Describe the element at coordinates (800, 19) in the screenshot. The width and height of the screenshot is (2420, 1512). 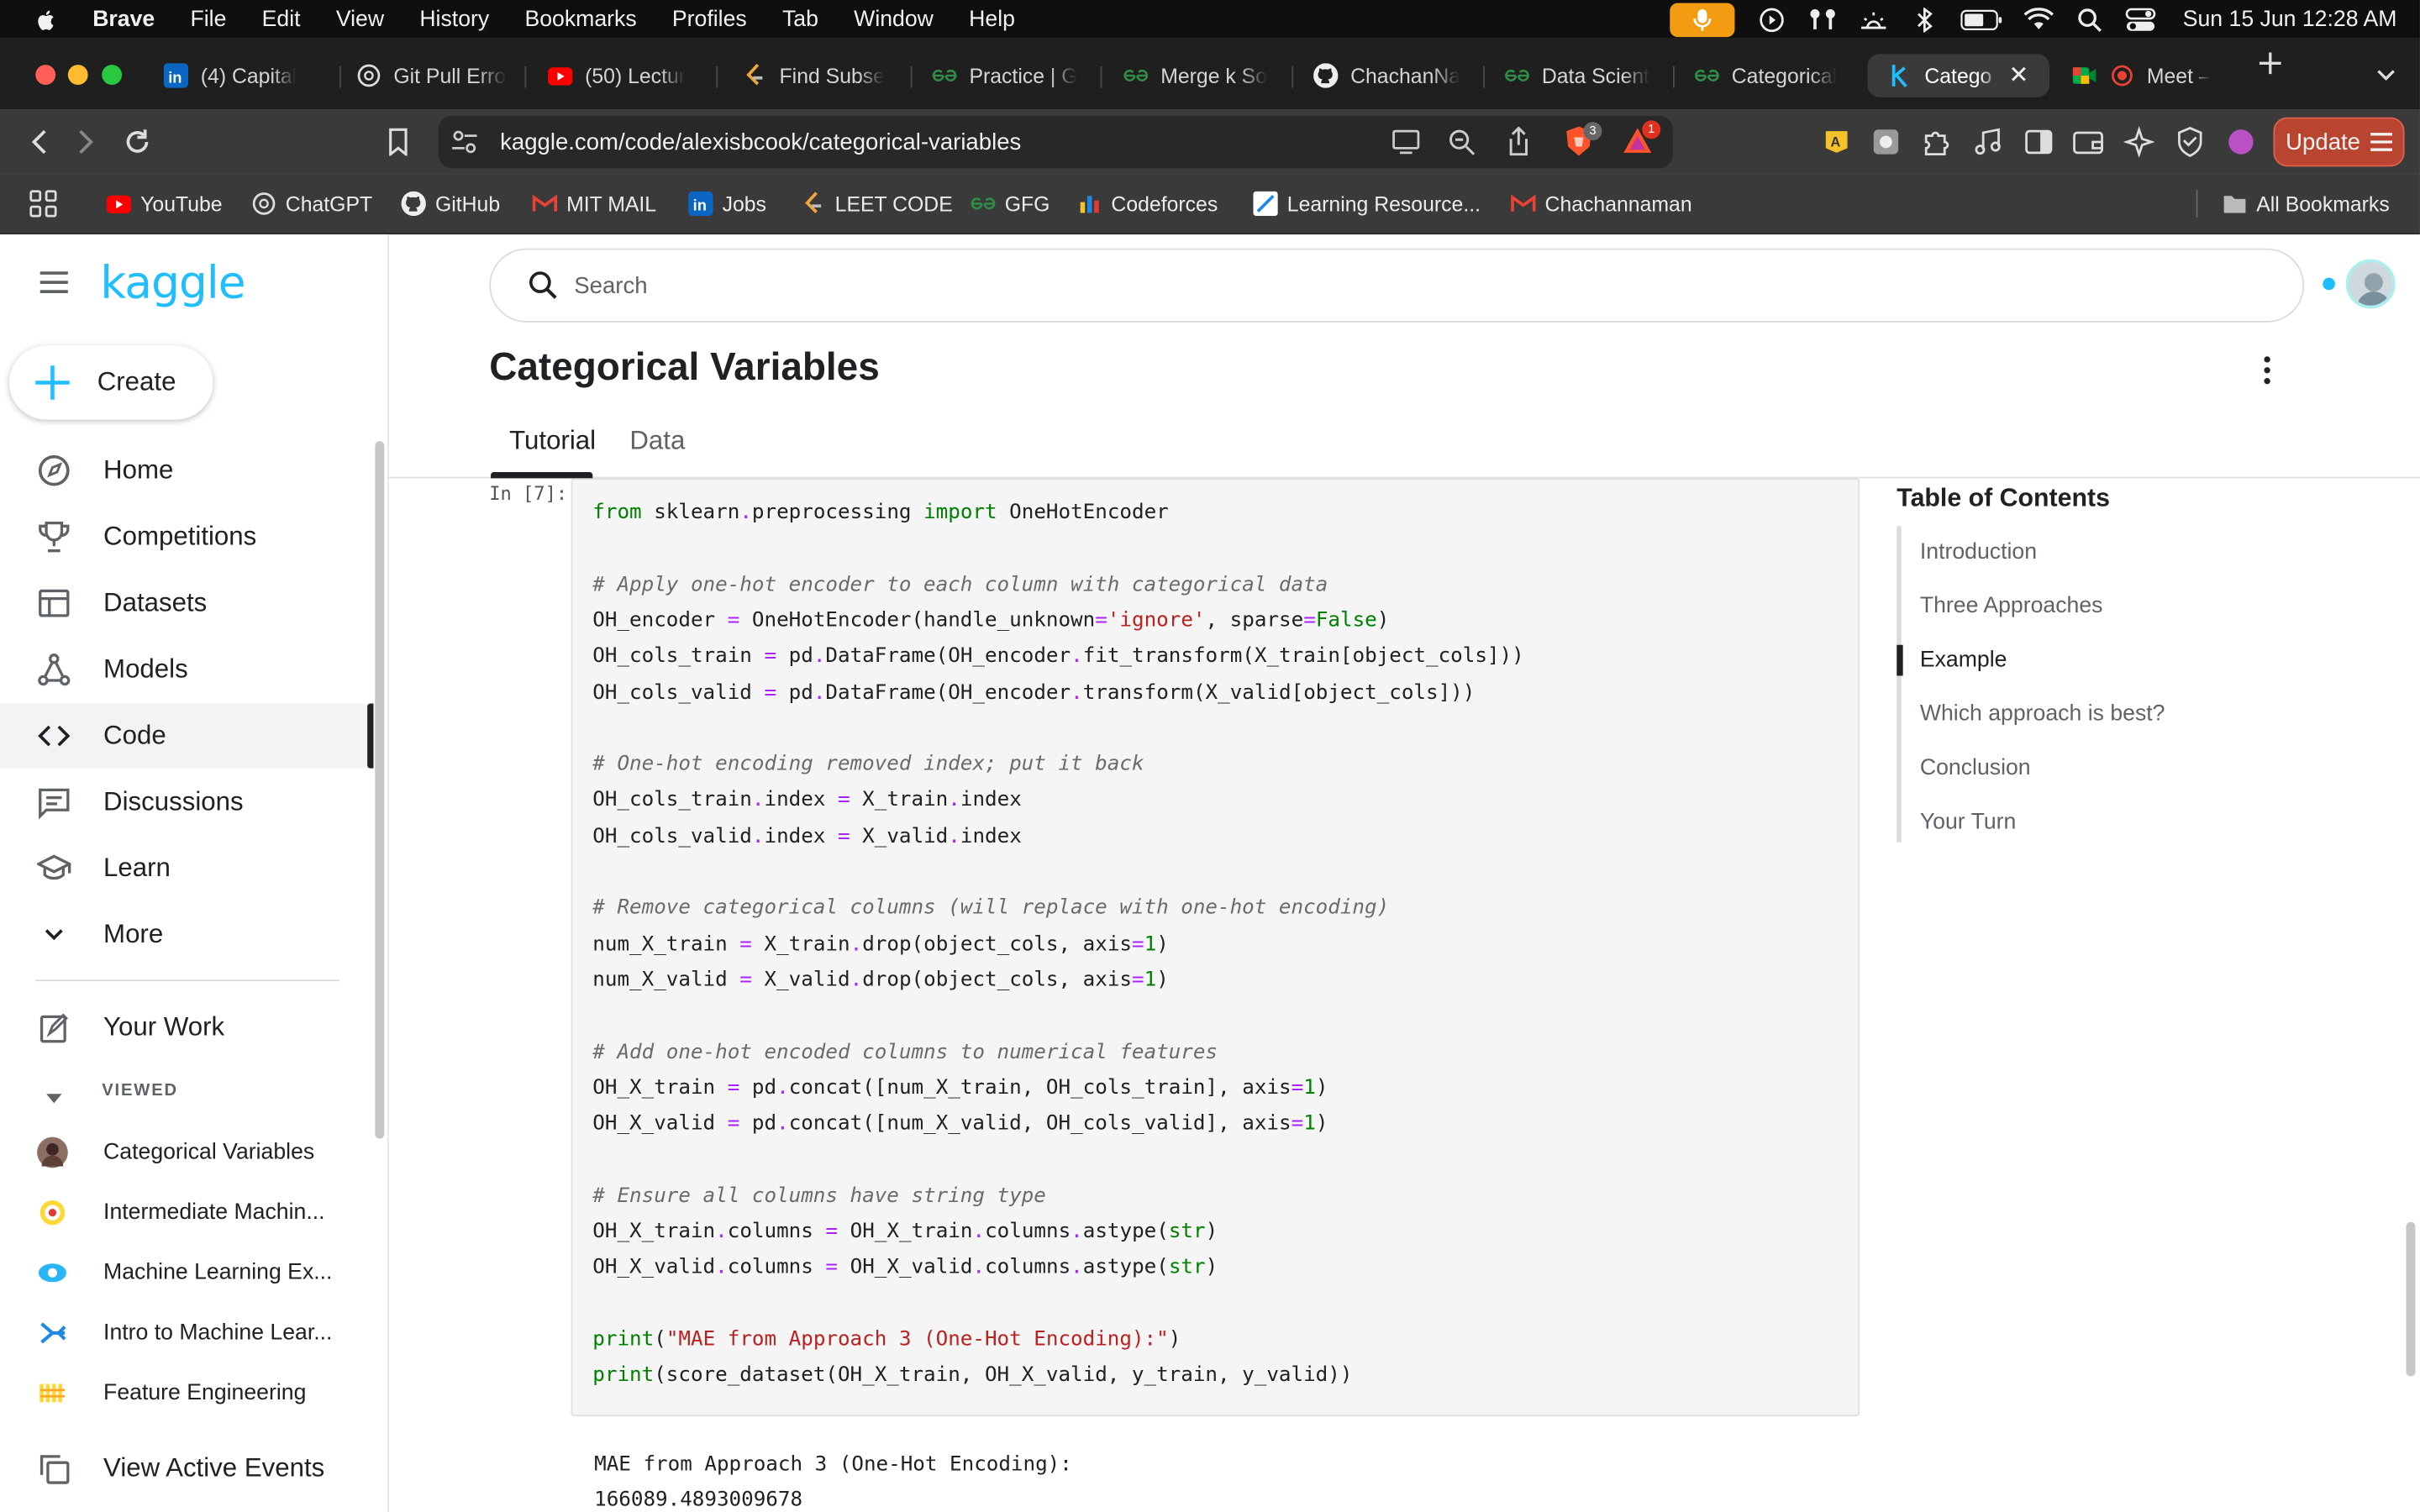
I see `menu-tab: Tab` at that location.